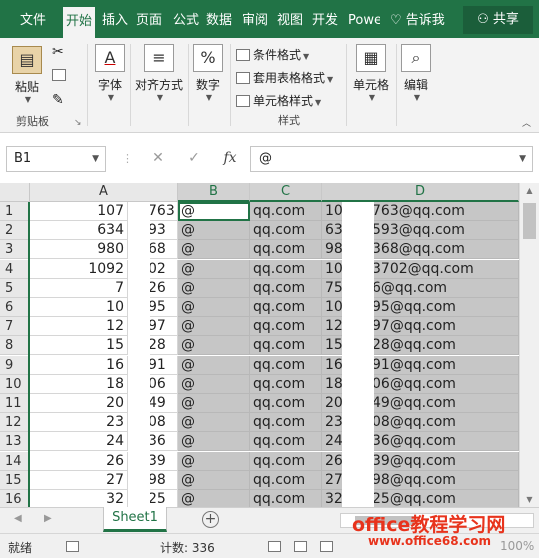 The width and height of the screenshot is (539, 558). I want to click on paste-button: ▤ 粘贴 ▼, so click(27, 75).